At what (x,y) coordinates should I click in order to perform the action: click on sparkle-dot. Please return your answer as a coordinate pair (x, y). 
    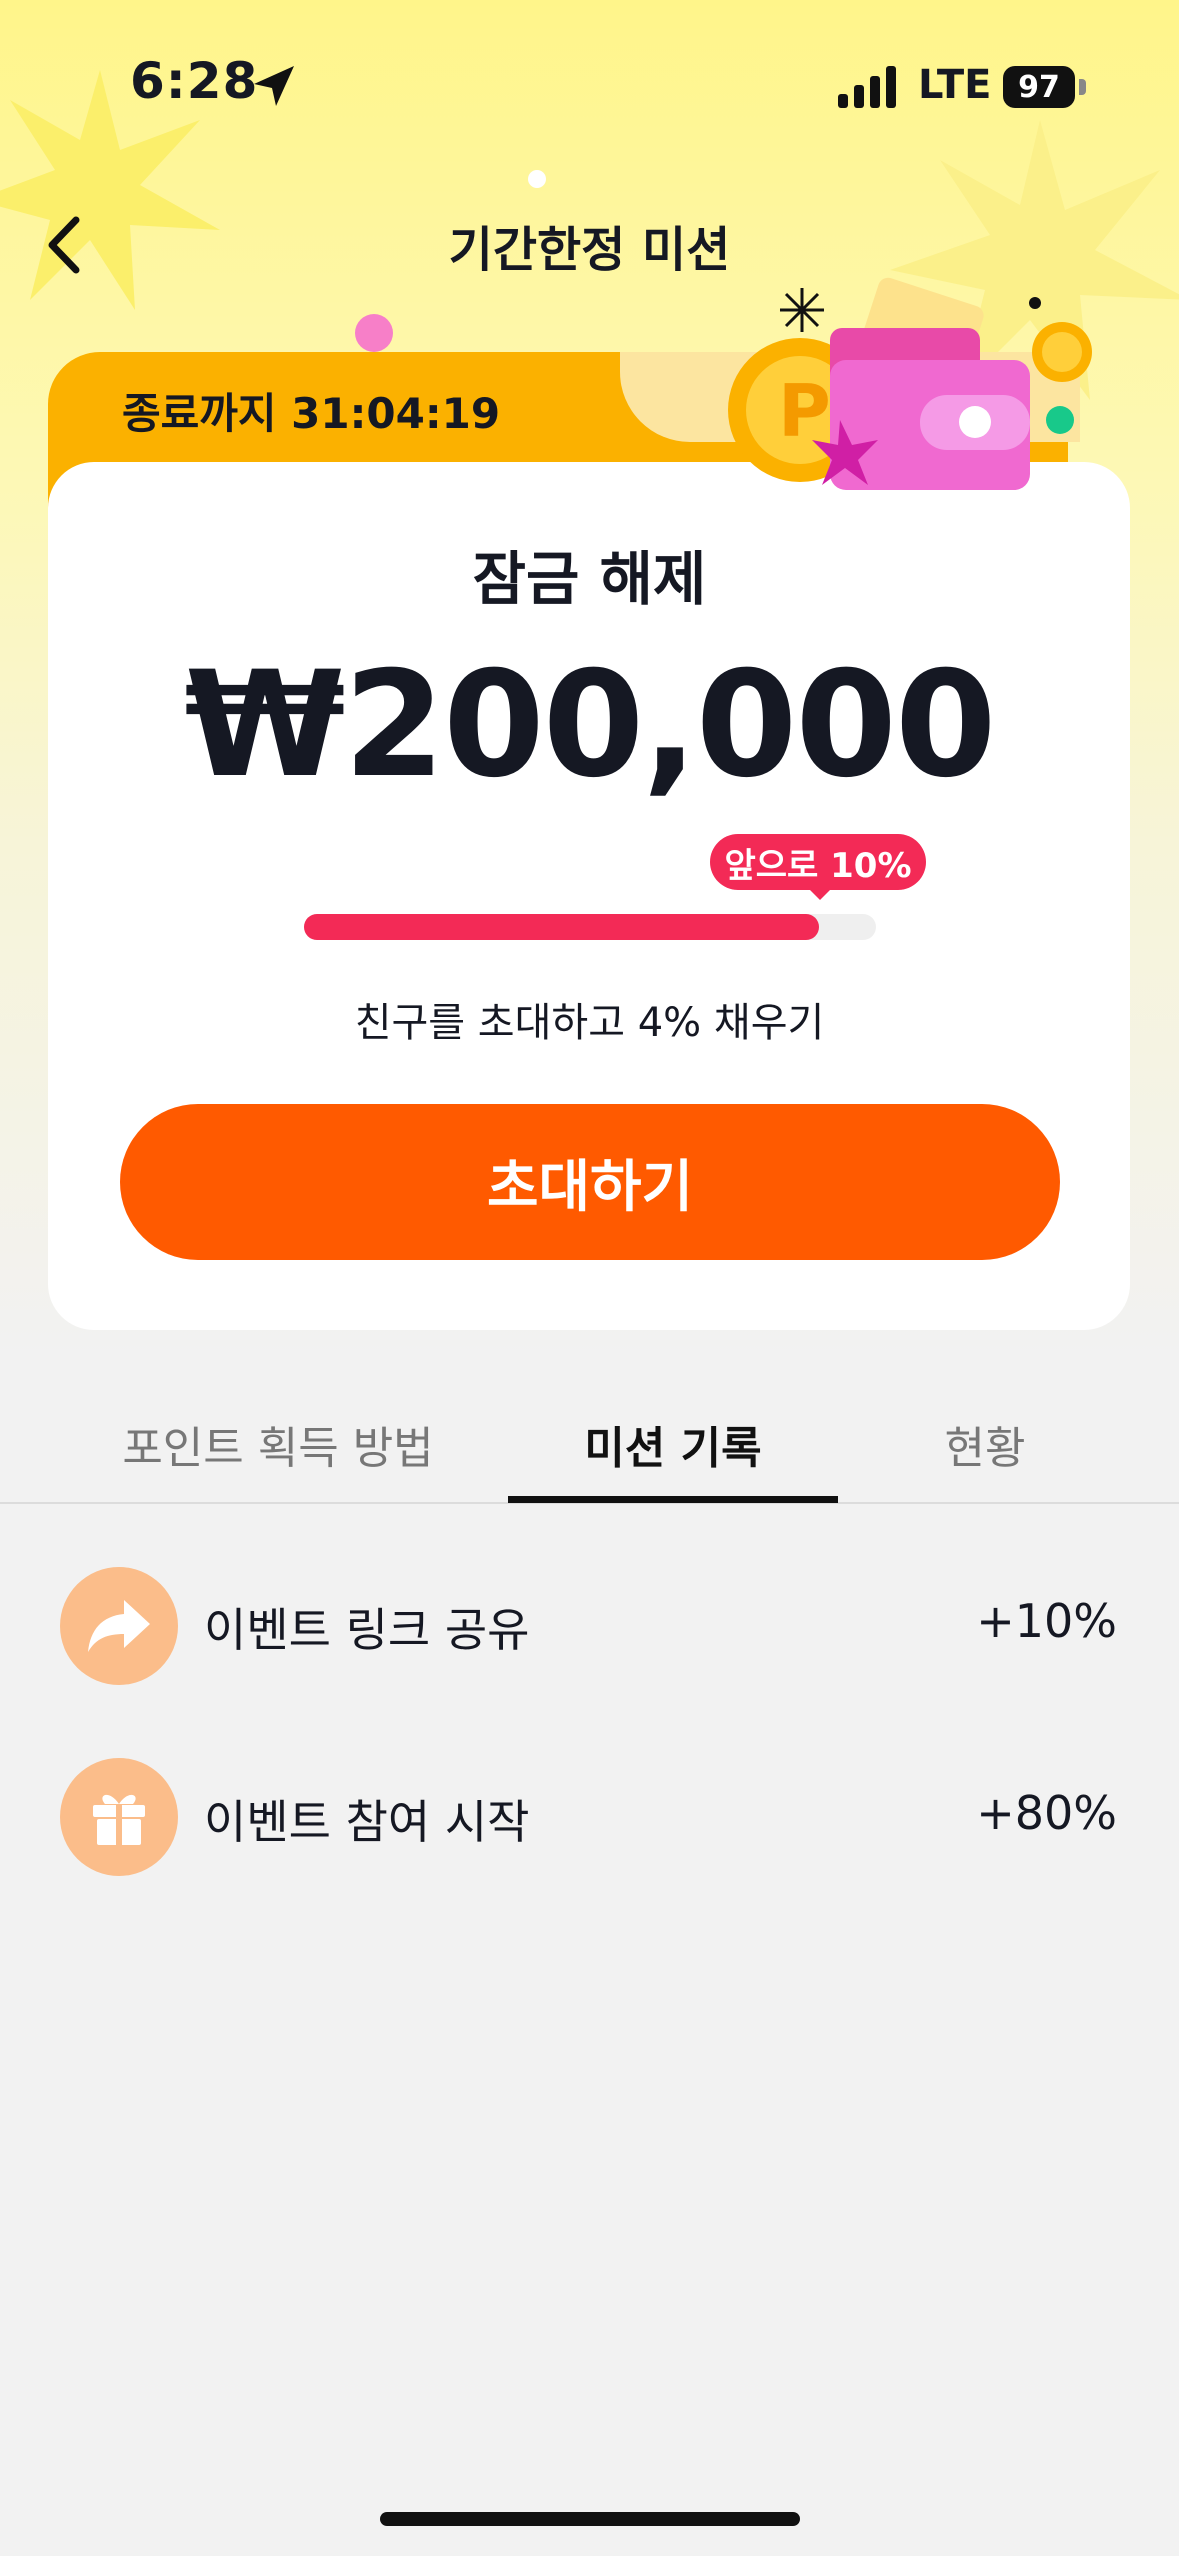
    Looking at the image, I should click on (537, 179).